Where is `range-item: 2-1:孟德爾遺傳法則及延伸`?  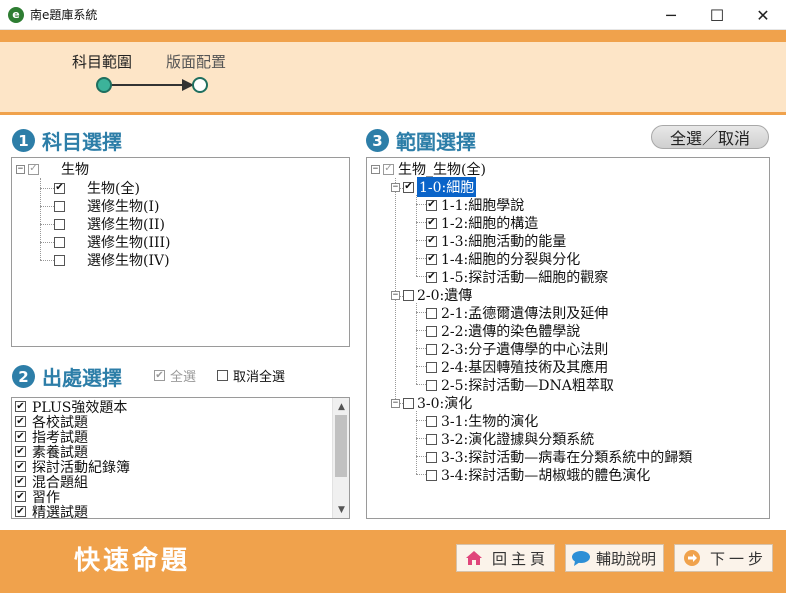 range-item: 2-1:孟德爾遺傳法則及延伸 is located at coordinates (517, 313).